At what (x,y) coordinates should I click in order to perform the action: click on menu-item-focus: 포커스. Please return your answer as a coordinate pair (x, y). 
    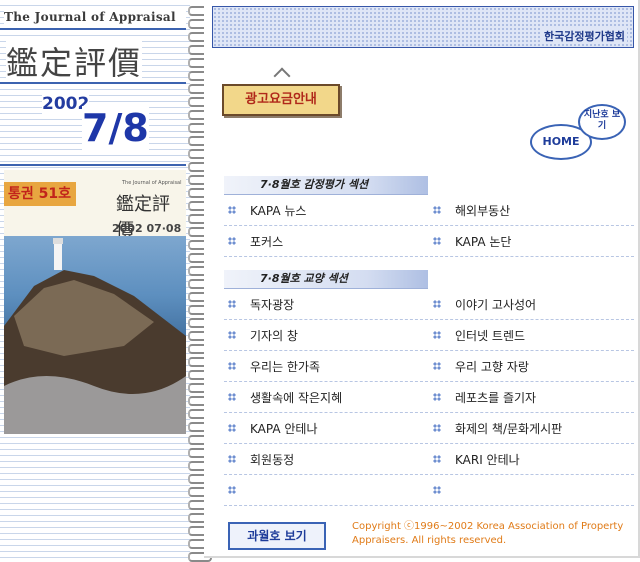
    Looking at the image, I should click on (326, 241).